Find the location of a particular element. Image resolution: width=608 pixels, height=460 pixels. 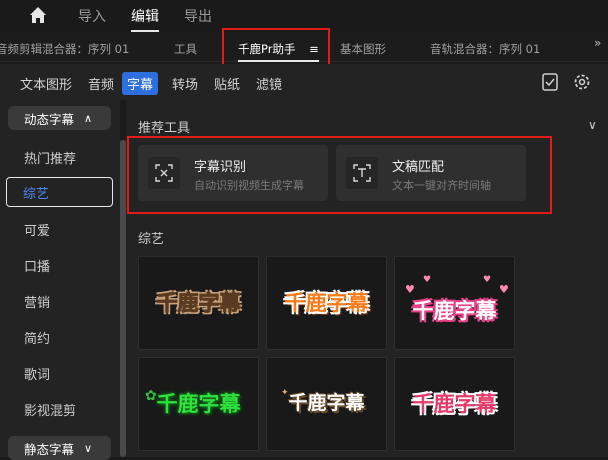

tab-audio-track-mixer: 音轨混合器：序列 01 is located at coordinates (485, 49).